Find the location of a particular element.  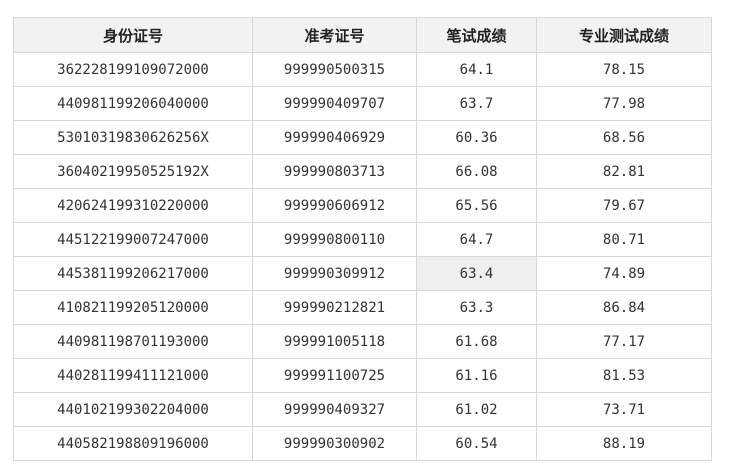

id-number-cell: 440981198701193000 is located at coordinates (133, 341).